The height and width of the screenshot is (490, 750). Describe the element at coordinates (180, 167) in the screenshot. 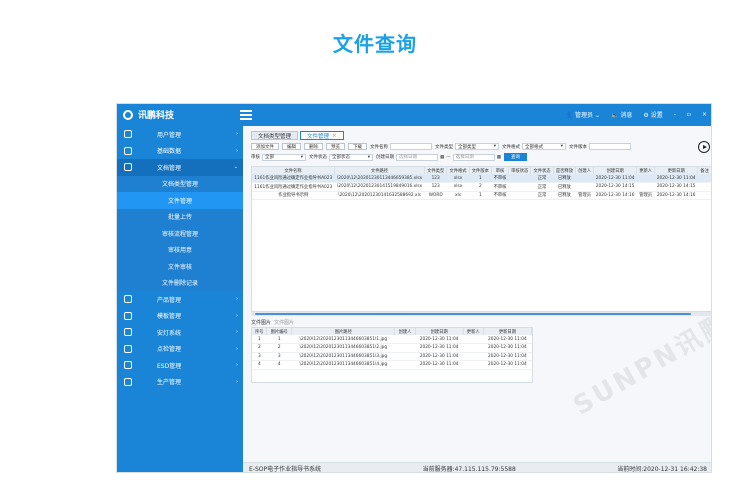

I see `sidebar-item-documents: 文档管理 ⌄` at that location.